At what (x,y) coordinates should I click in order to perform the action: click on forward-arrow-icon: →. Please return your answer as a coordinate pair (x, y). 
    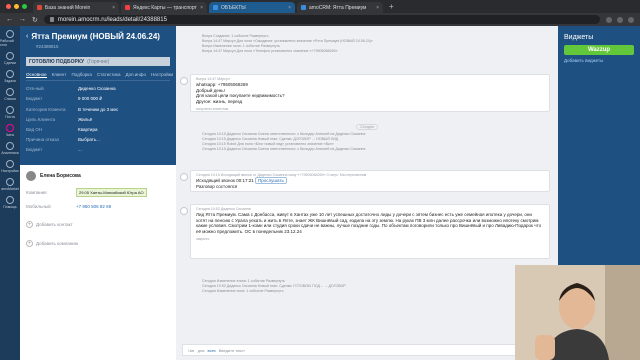
    Looking at the image, I should click on (22, 19).